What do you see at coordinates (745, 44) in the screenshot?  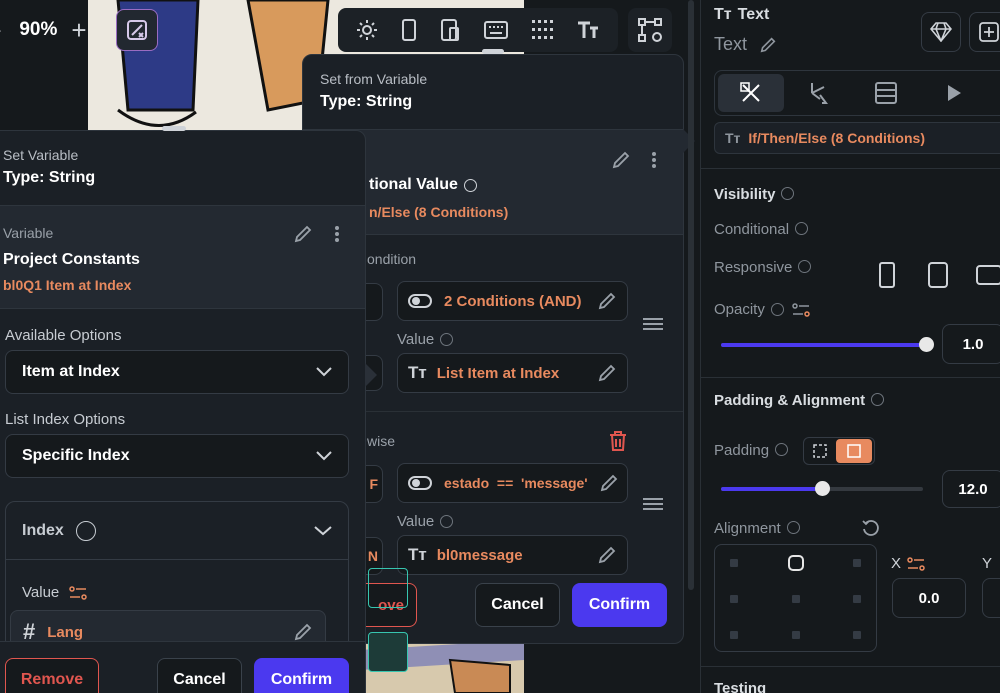 I see `widget-text-row: Text` at bounding box center [745, 44].